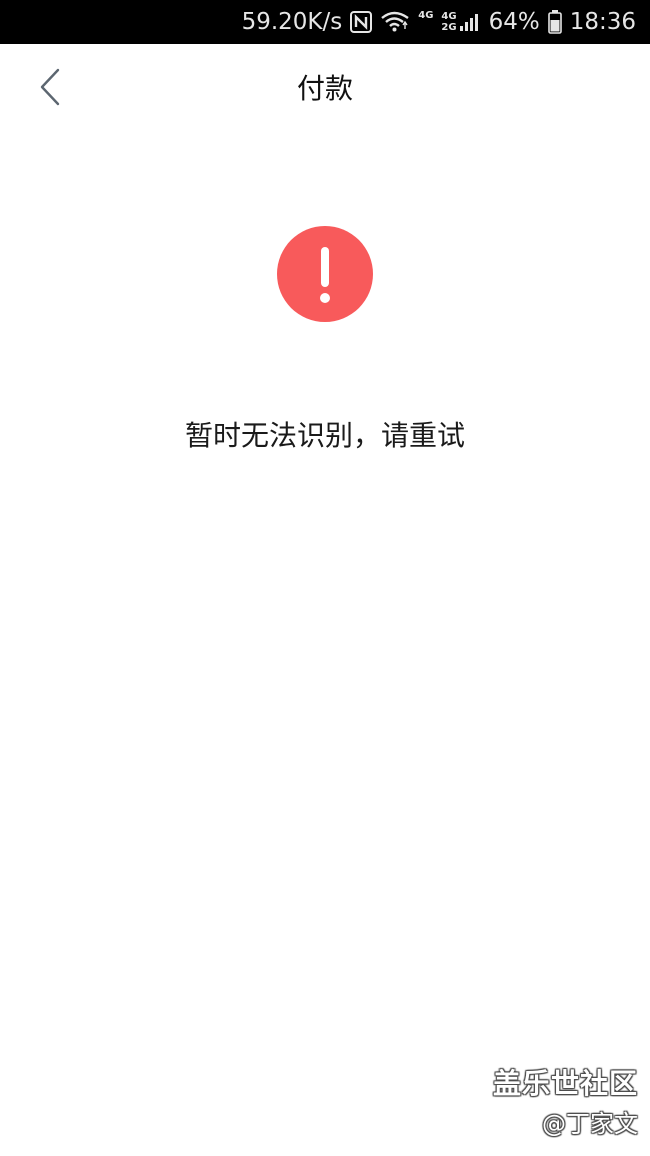 The image size is (650, 1156). Describe the element at coordinates (325, 267) in the screenshot. I see `exclamation-bar` at that location.